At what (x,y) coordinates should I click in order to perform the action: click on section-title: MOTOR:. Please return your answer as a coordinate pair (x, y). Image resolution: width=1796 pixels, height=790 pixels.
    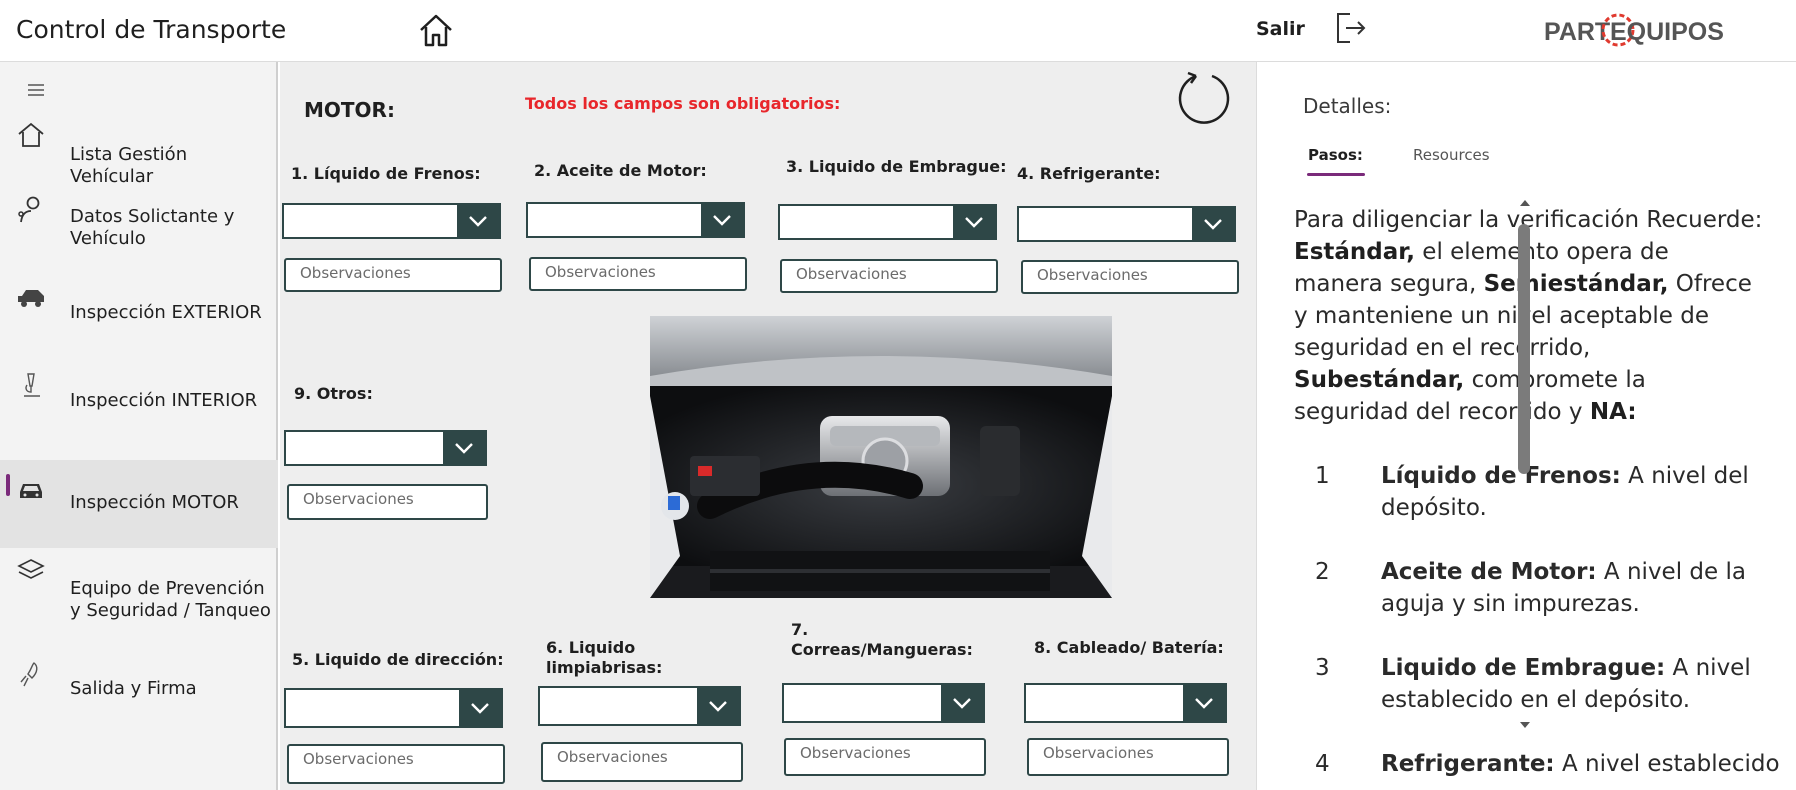
    Looking at the image, I should click on (349, 110).